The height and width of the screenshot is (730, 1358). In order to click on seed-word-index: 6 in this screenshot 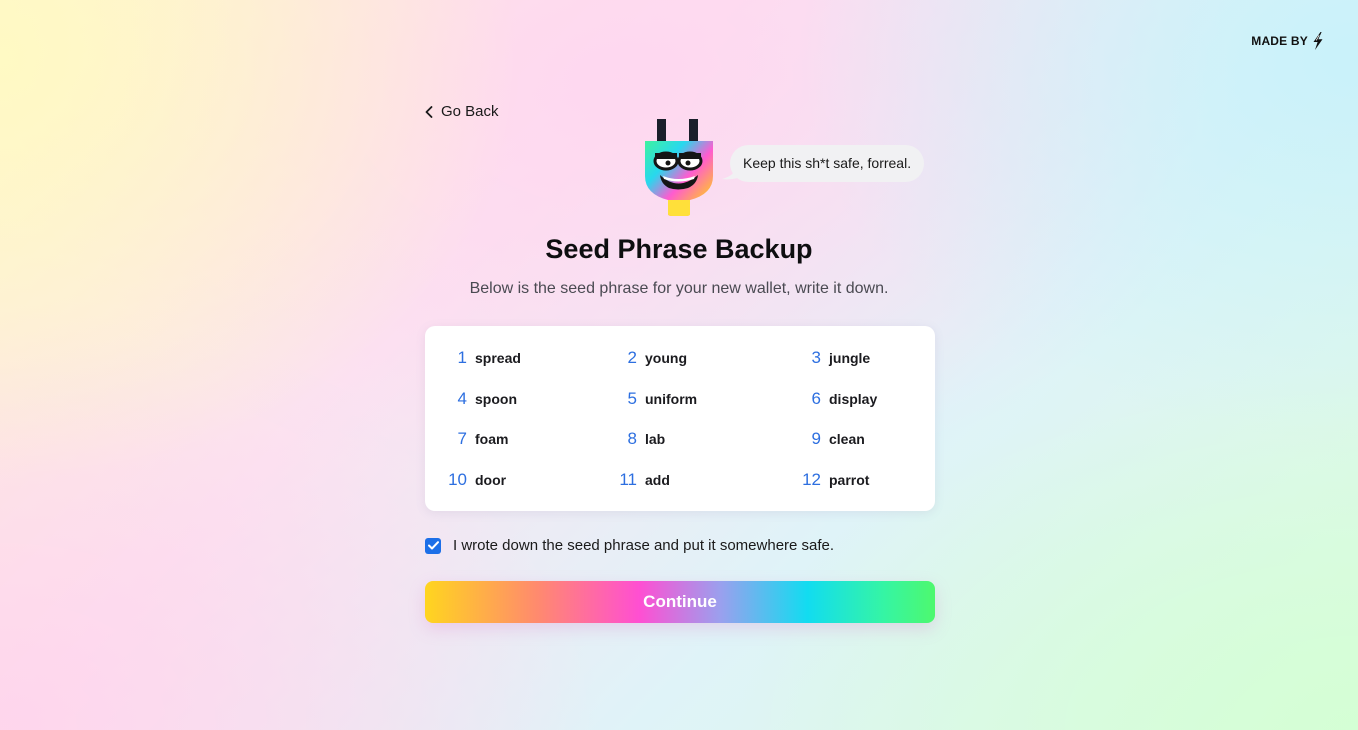, I will do `click(816, 398)`.